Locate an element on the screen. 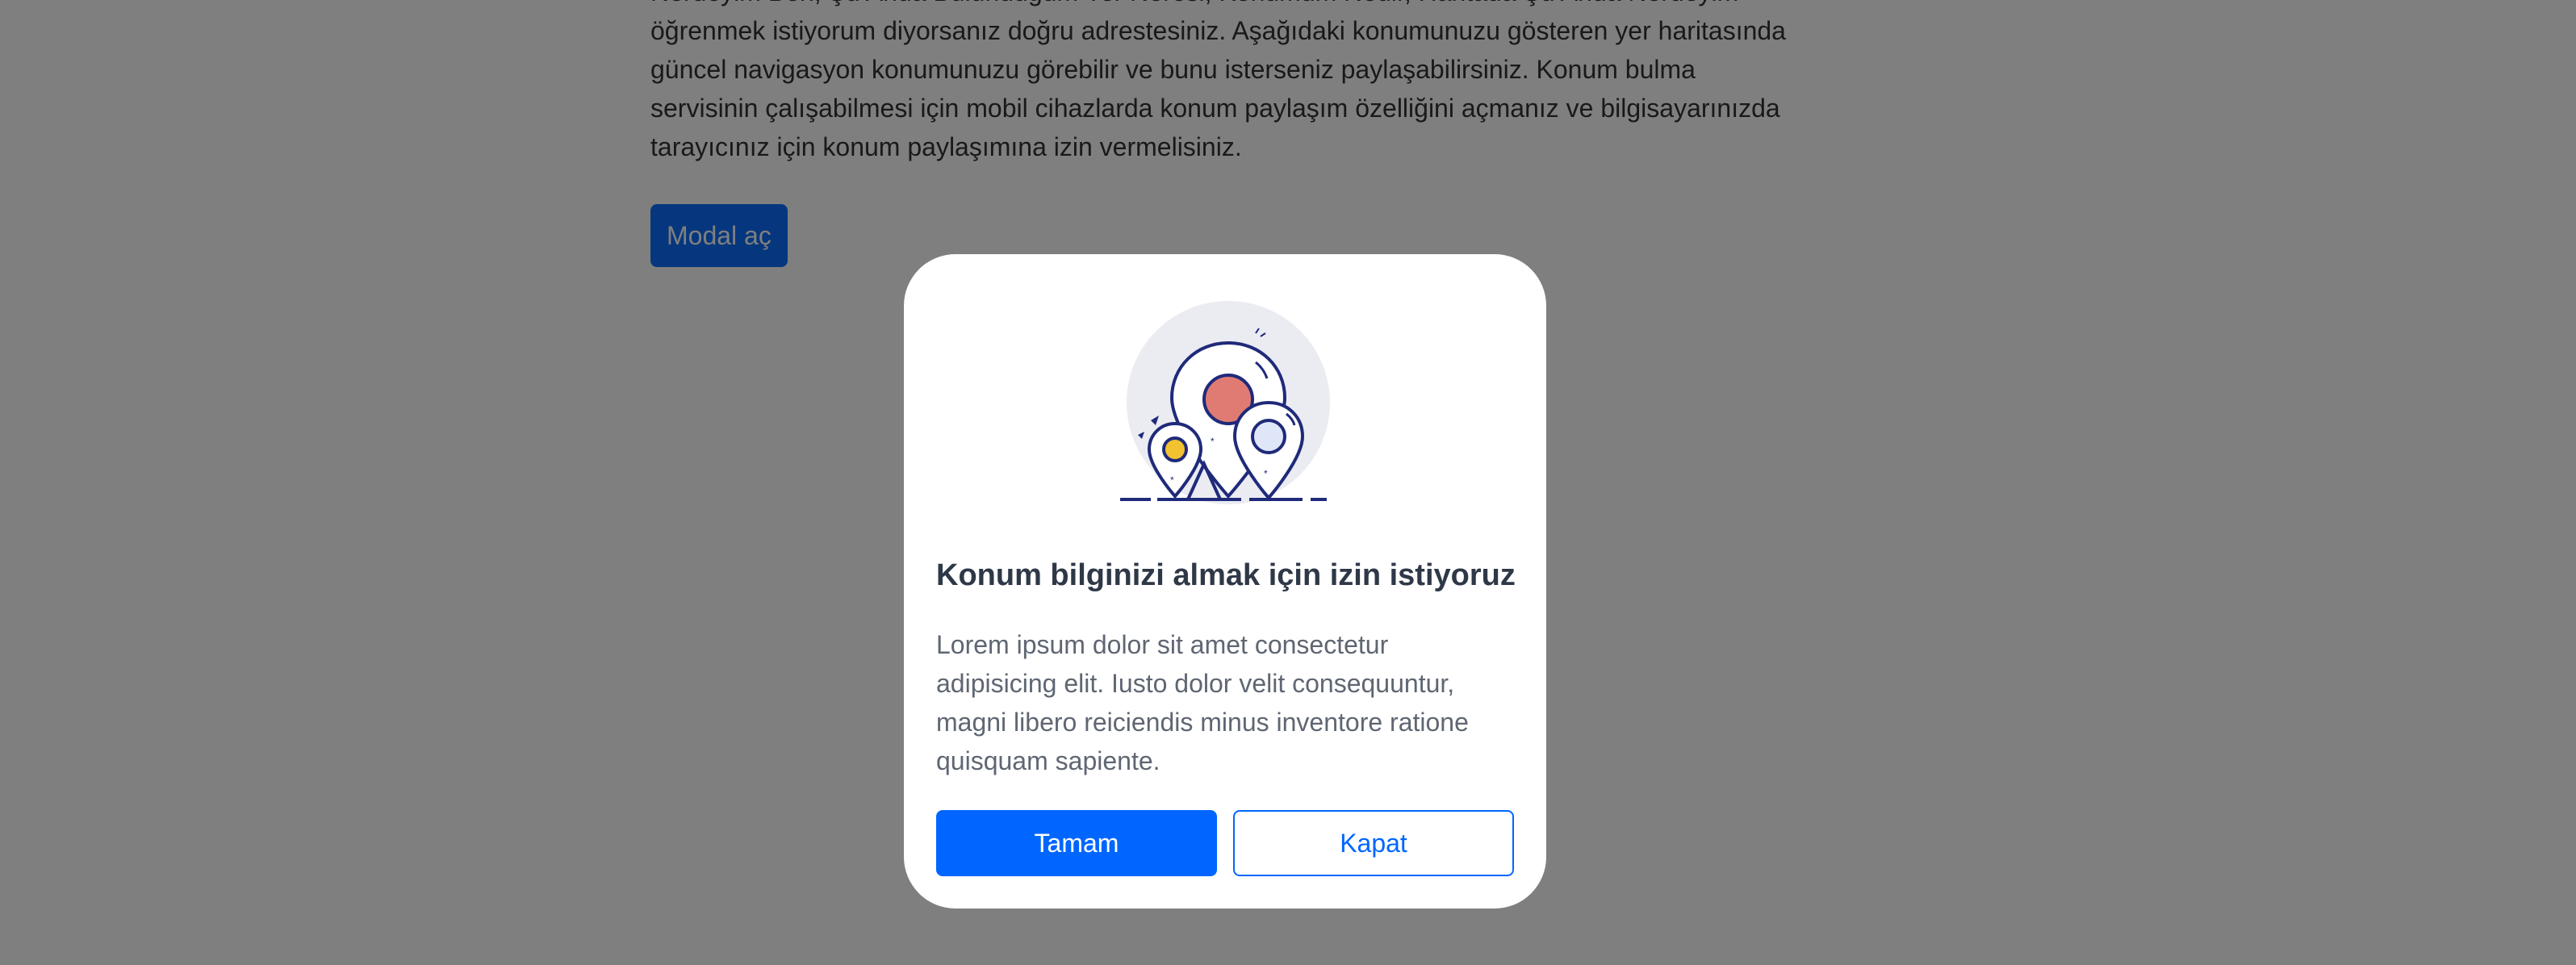  ok-button: Tamam is located at coordinates (1076, 843).